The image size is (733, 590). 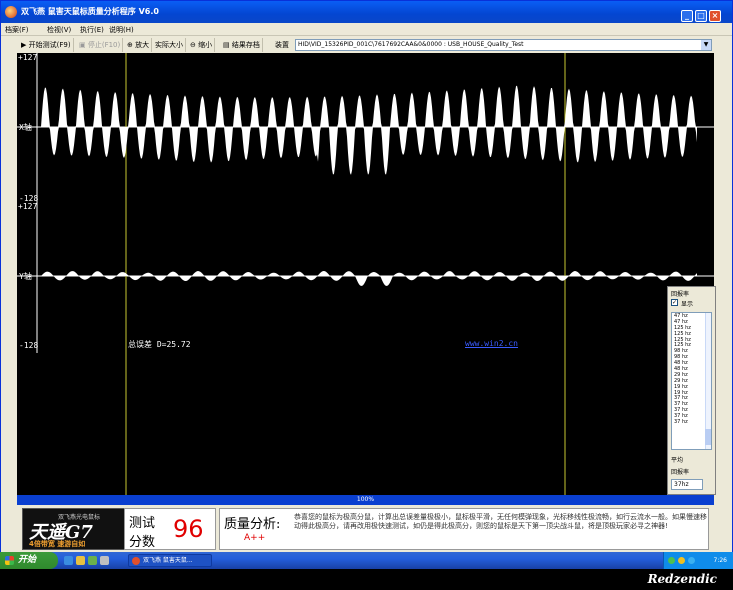 What do you see at coordinates (104, 560) in the screenshot?
I see `desktop-icon` at bounding box center [104, 560].